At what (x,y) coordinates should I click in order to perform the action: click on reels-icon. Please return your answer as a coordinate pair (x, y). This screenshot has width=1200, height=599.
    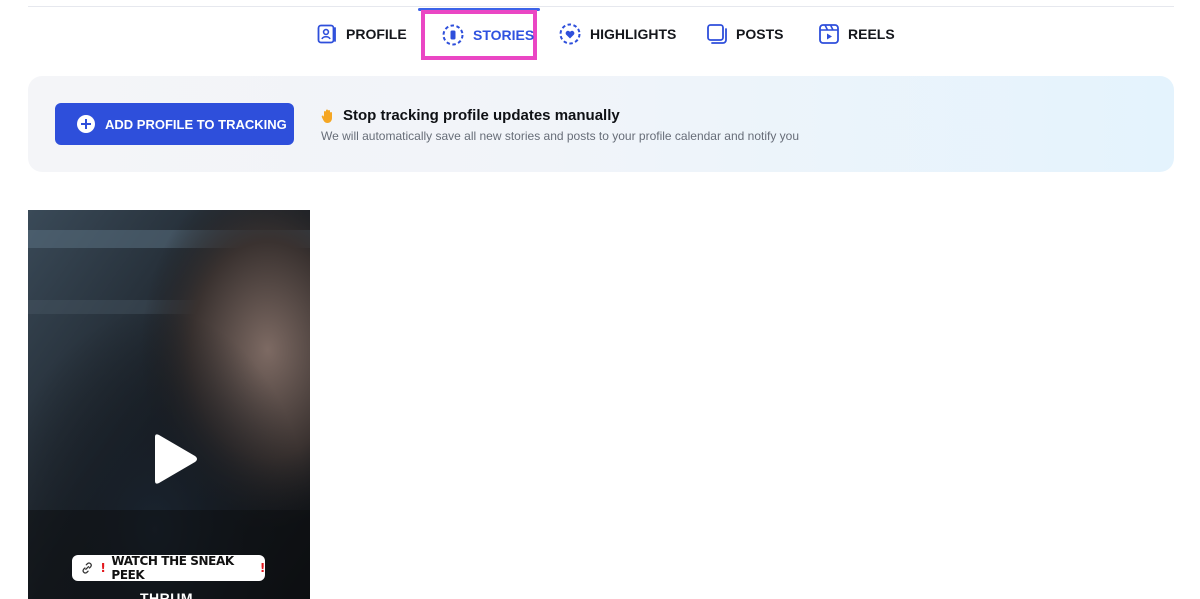
    Looking at the image, I should click on (829, 34).